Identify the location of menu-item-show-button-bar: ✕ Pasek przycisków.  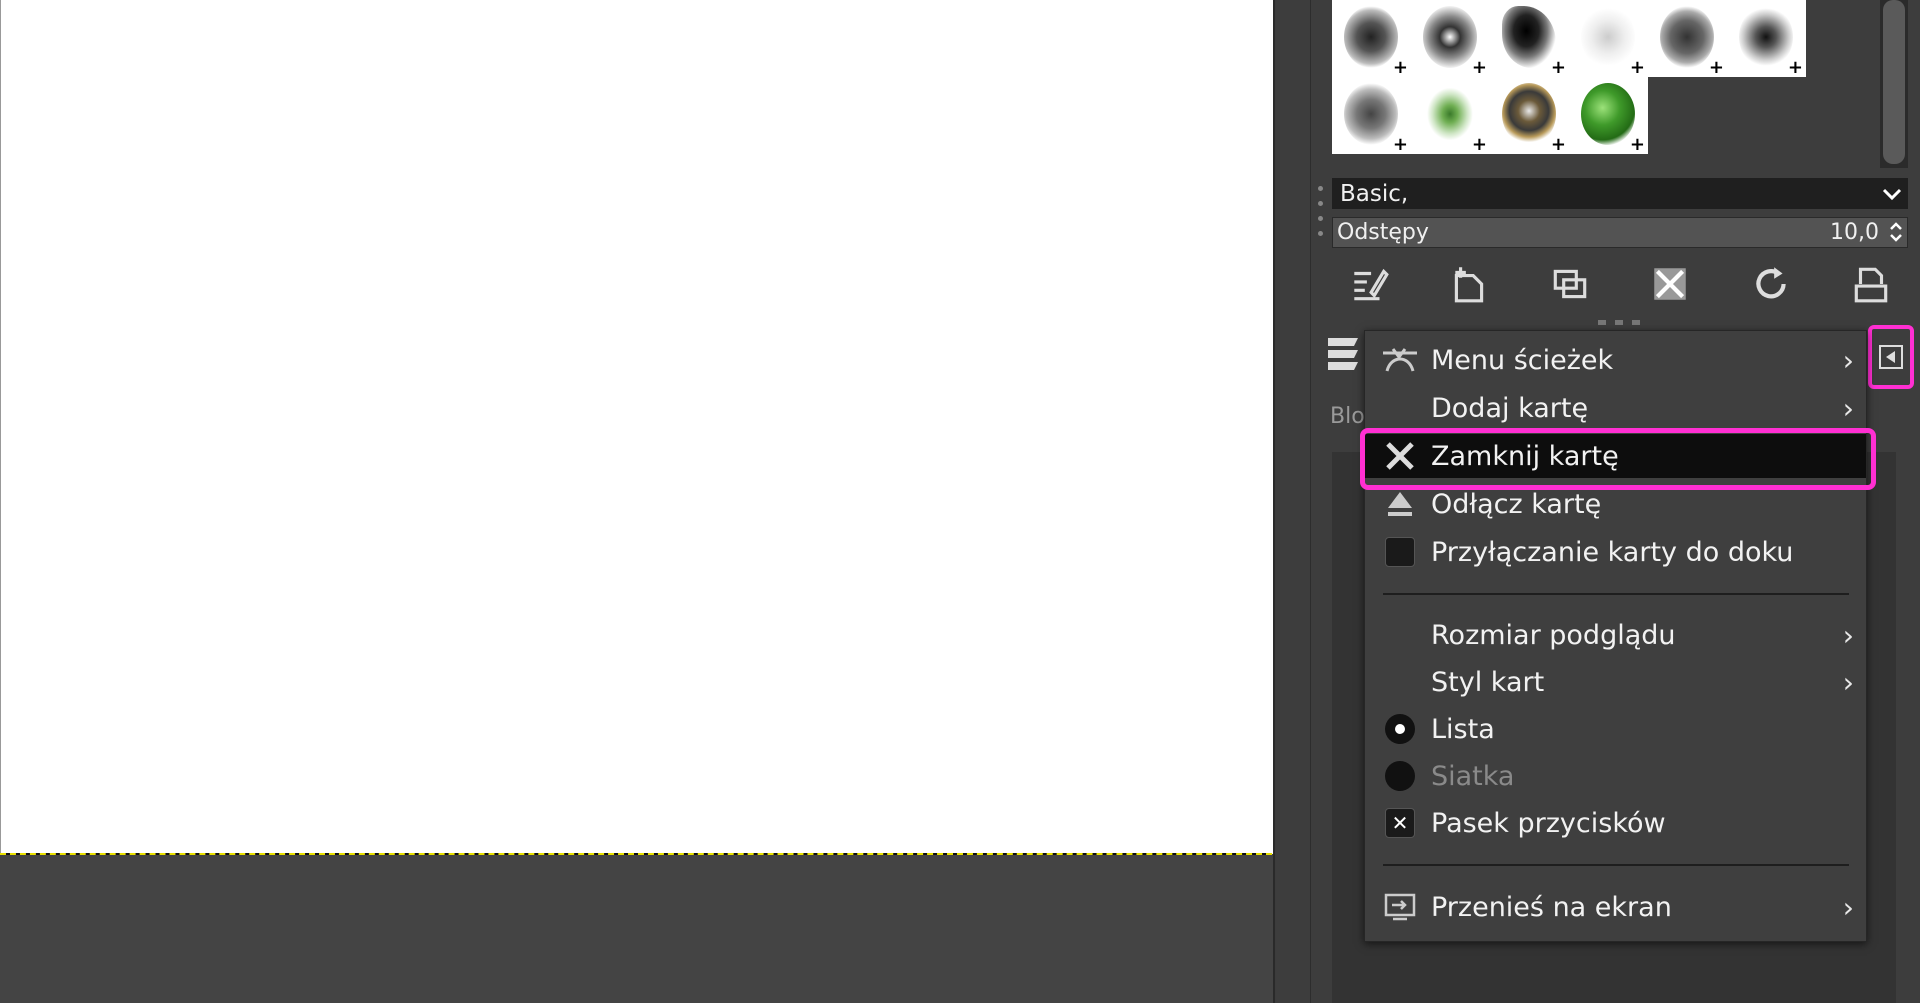
(1615, 823).